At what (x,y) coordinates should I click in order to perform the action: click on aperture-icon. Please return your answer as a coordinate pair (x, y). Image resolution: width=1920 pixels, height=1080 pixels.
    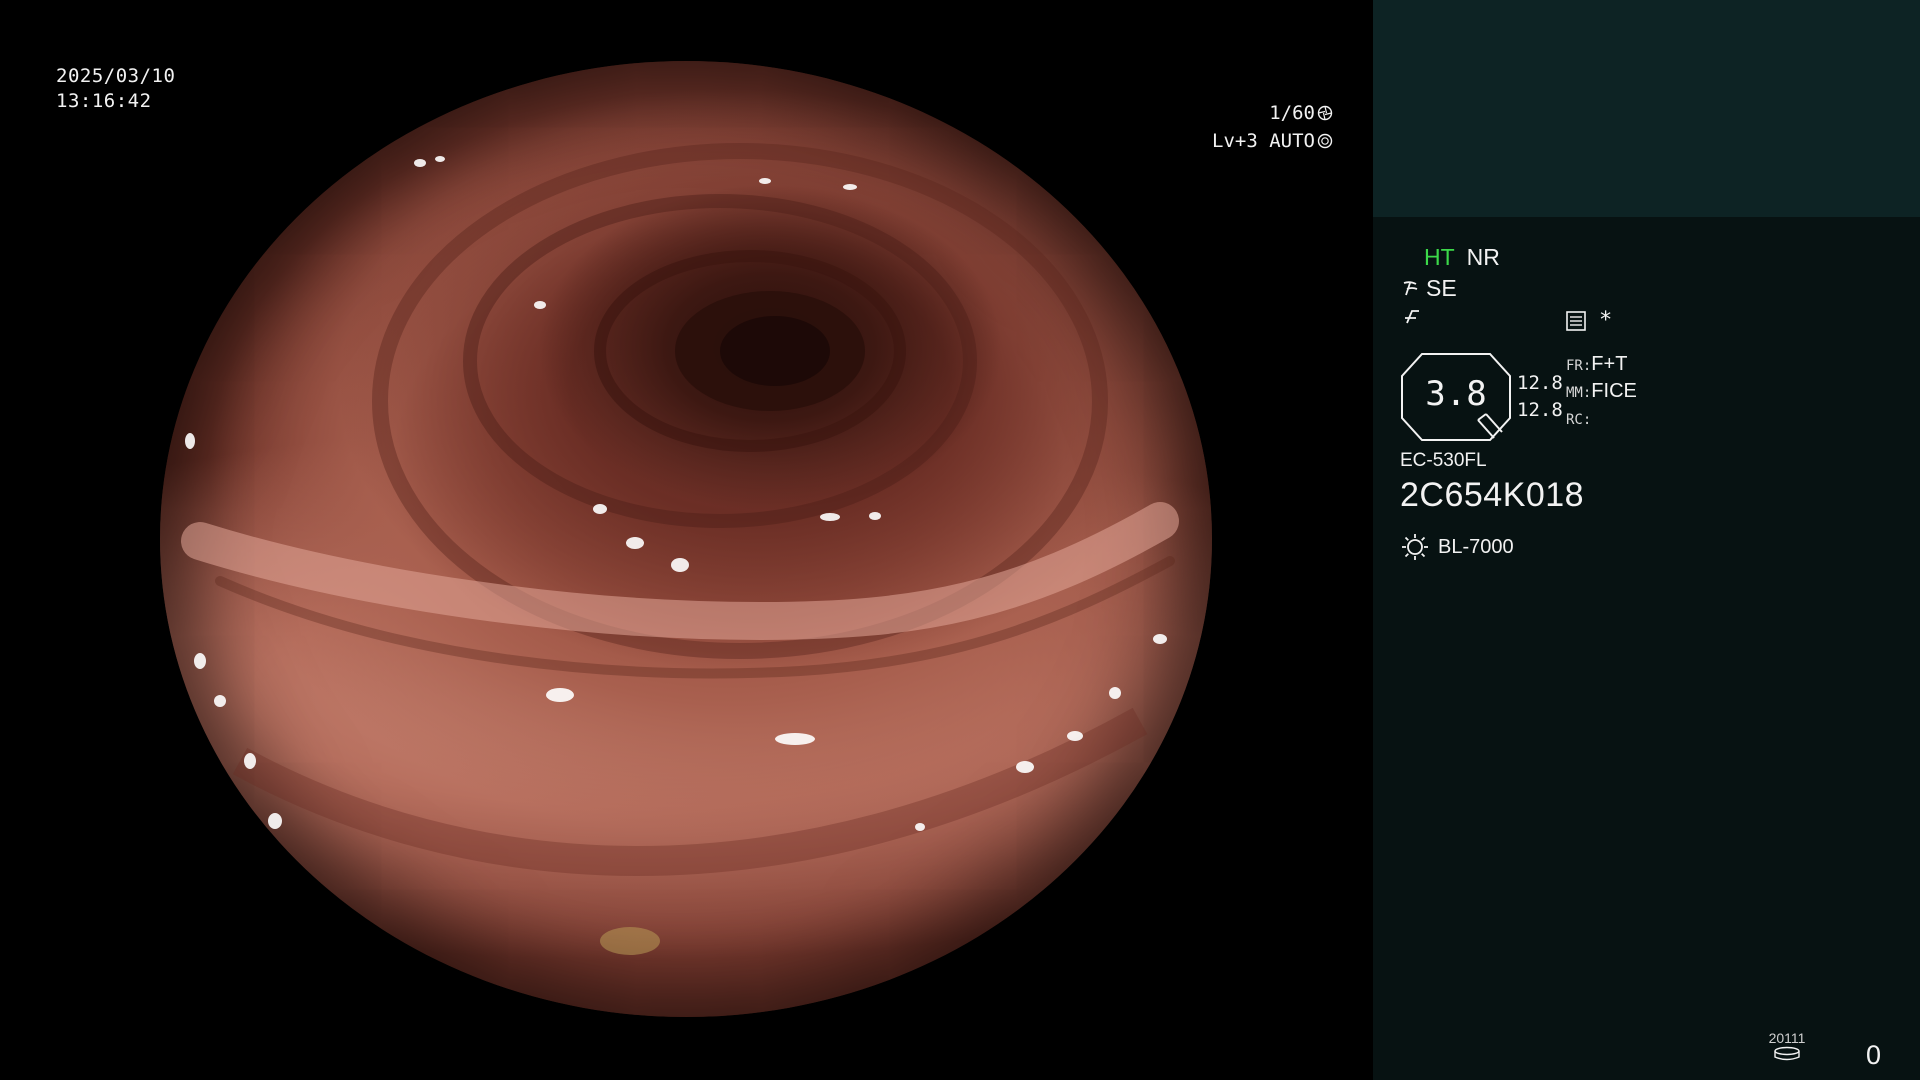
    Looking at the image, I should click on (1325, 113).